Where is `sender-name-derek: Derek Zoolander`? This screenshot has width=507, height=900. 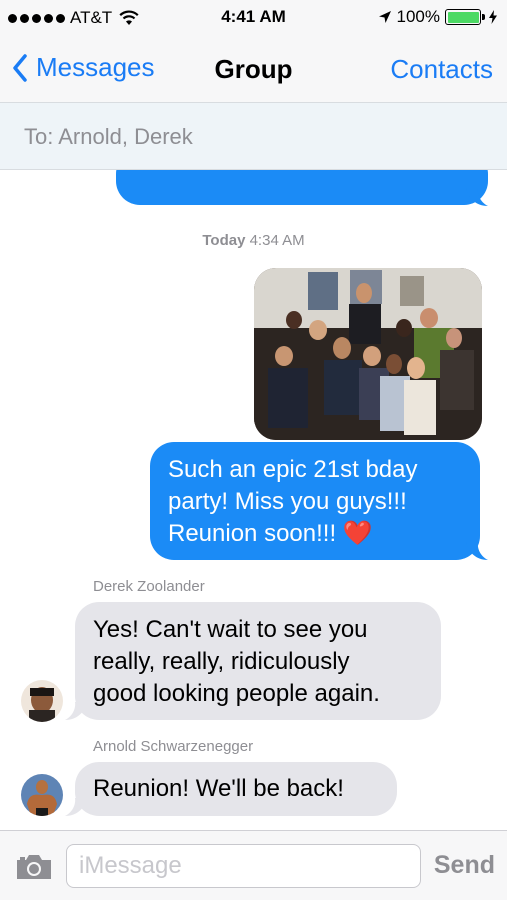
sender-name-derek: Derek Zoolander is located at coordinates (149, 586).